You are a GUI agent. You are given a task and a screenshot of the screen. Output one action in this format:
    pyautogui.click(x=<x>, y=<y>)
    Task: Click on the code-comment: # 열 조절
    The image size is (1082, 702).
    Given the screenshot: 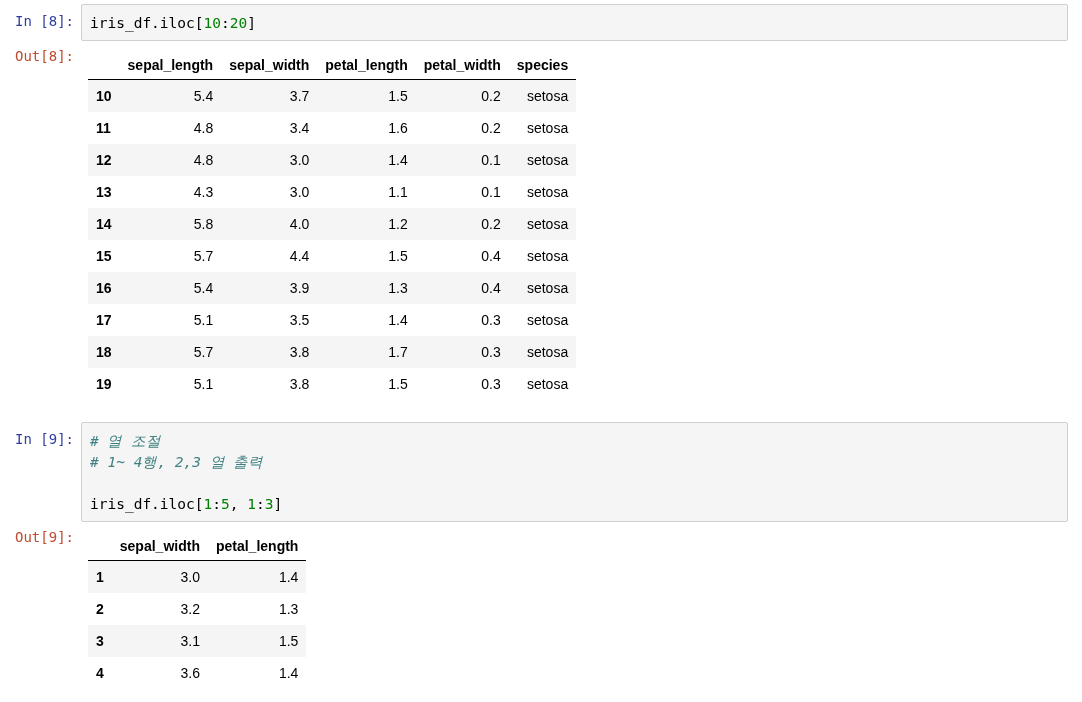 What is the action you would take?
    pyautogui.click(x=126, y=441)
    